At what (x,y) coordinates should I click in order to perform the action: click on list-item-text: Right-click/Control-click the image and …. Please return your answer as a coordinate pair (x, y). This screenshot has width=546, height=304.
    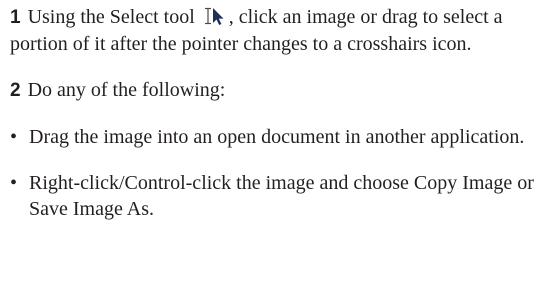
    Looking at the image, I should click on (281, 196).